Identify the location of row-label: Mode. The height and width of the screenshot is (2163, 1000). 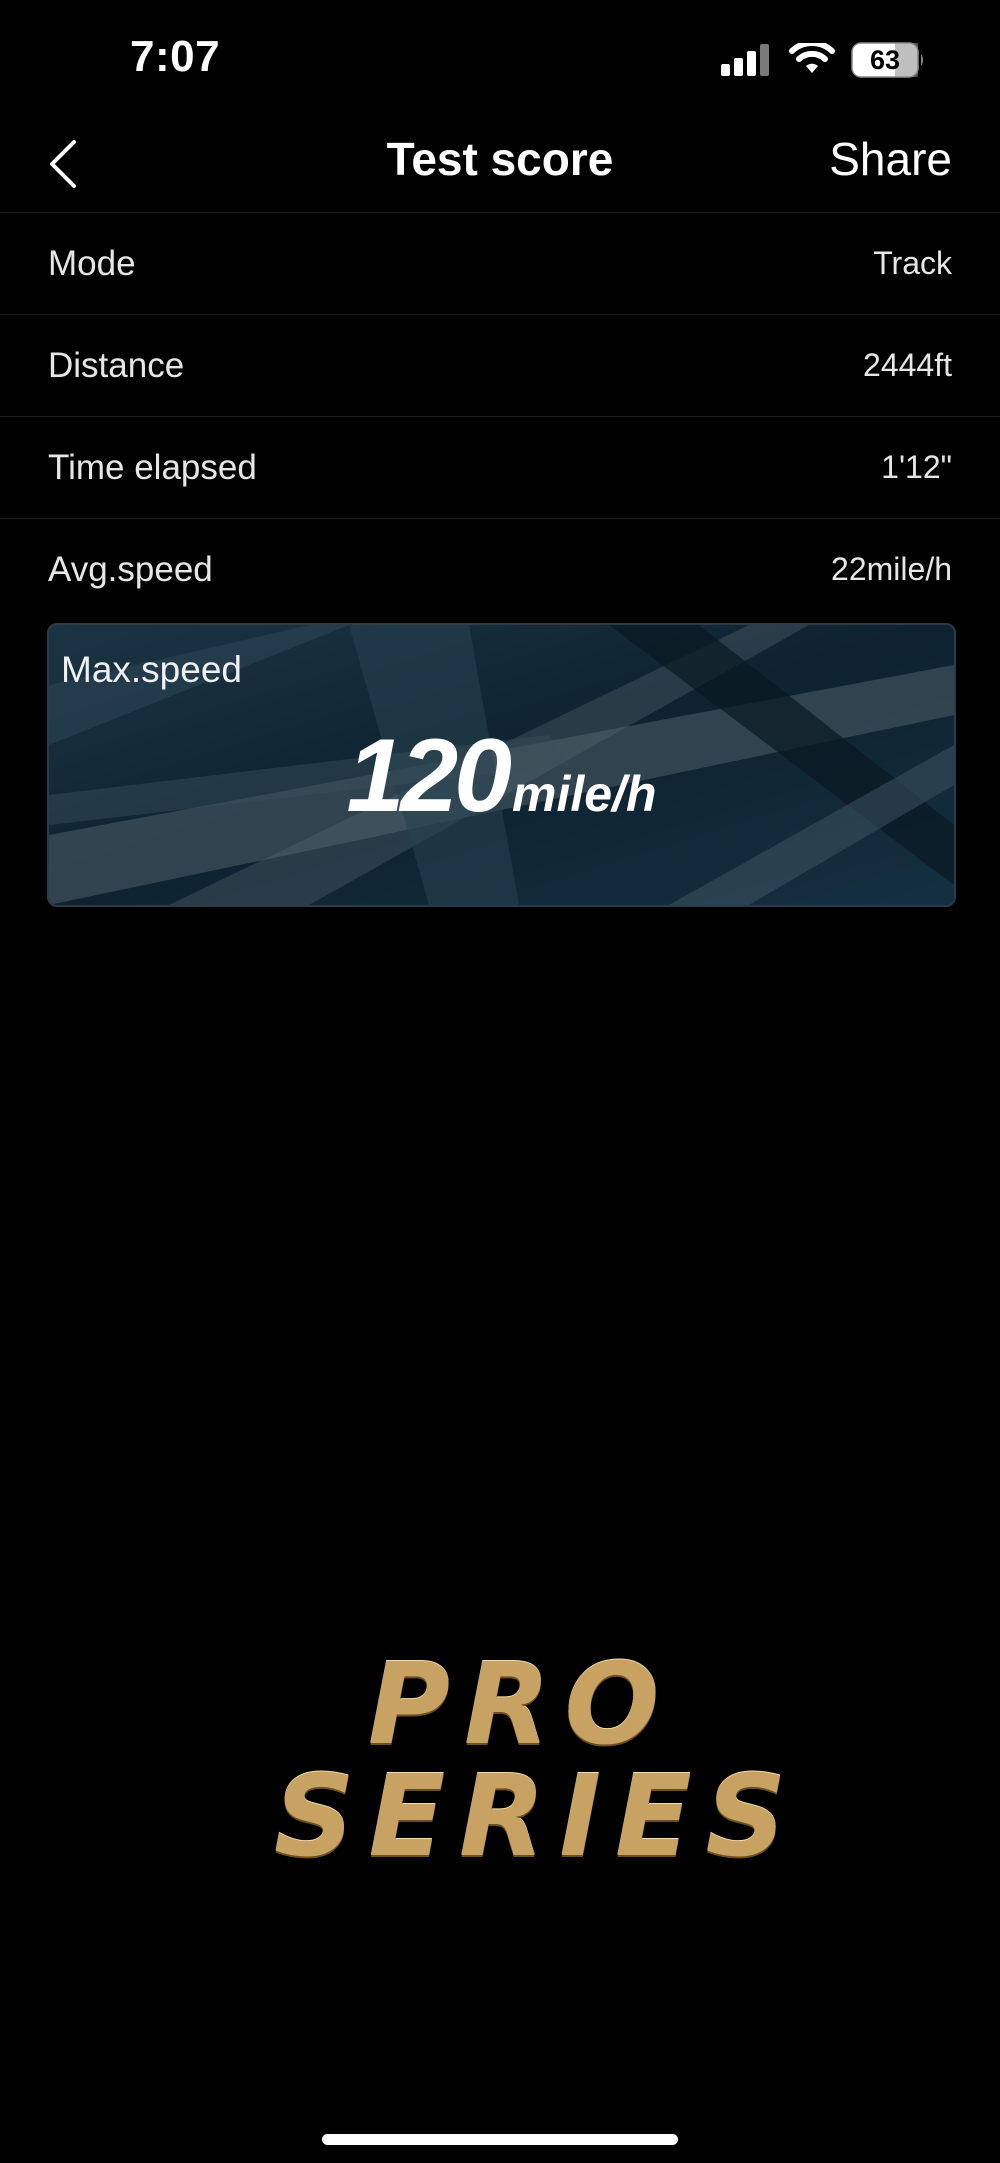
(92, 263).